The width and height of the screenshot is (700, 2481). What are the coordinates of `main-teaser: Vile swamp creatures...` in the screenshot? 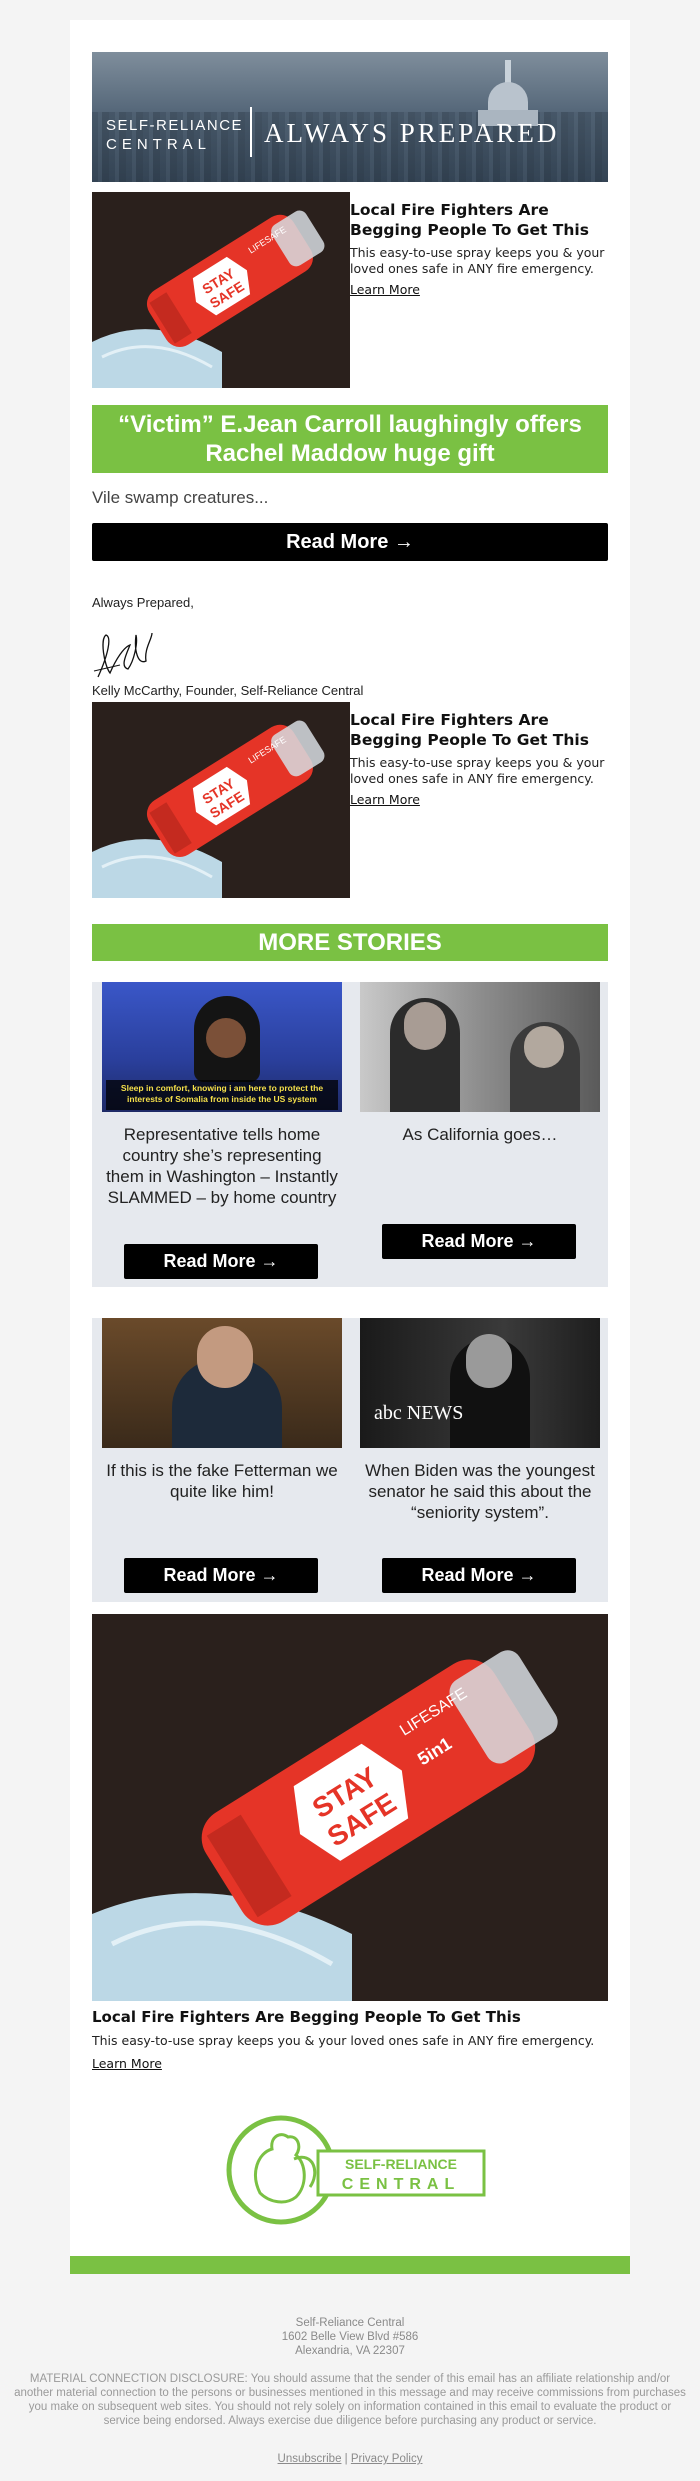 It's located at (180, 497).